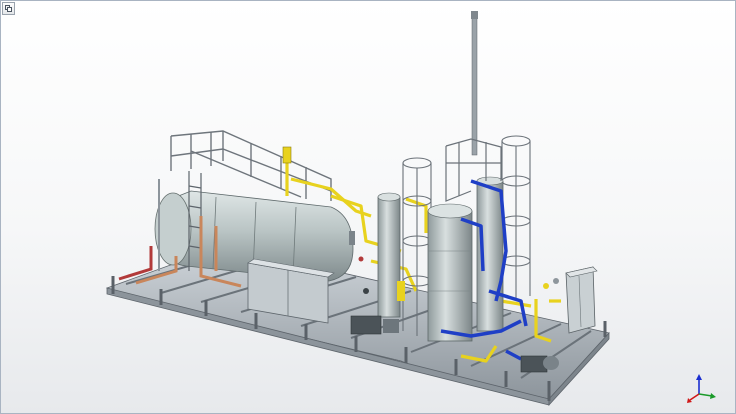  I want to click on cage-ladder-right, so click(516, 218).